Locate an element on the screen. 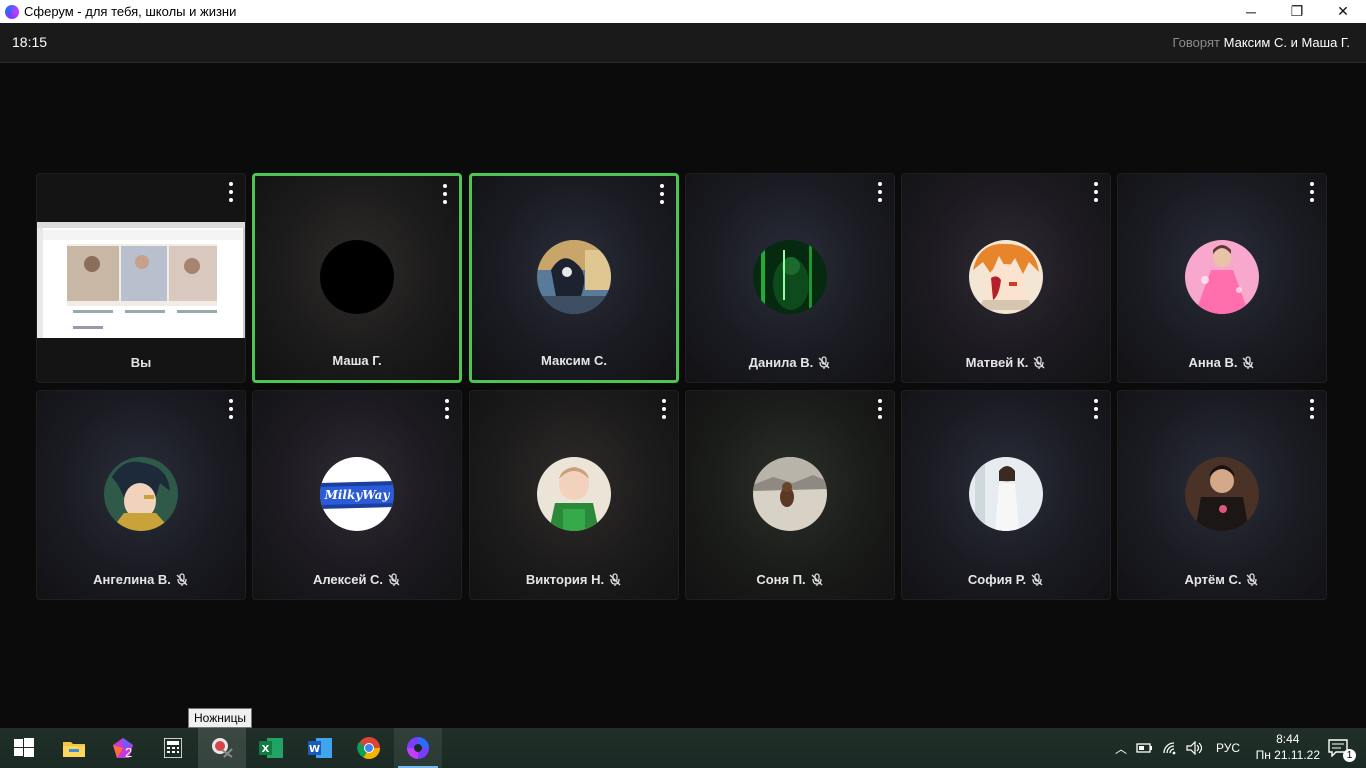 Image resolution: width=1366 pixels, height=768 pixels. participant-name: Соня П. is located at coordinates (781, 579).